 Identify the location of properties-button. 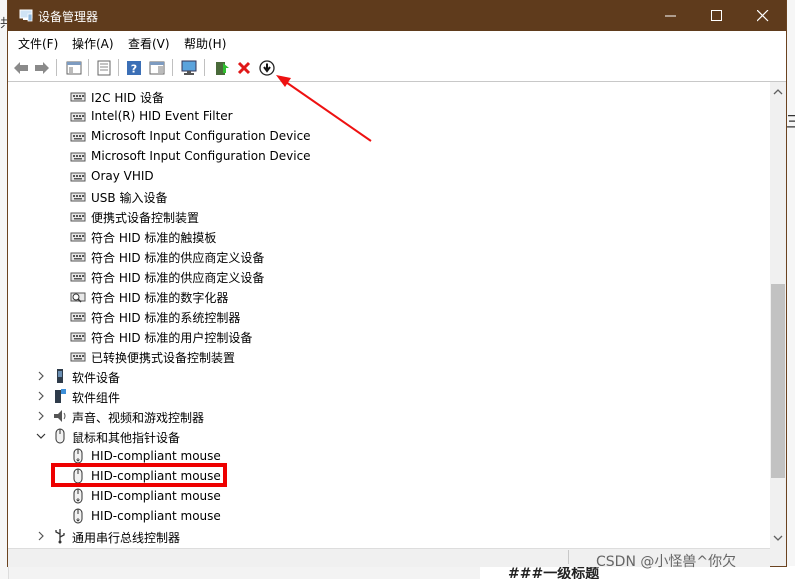
(104, 68).